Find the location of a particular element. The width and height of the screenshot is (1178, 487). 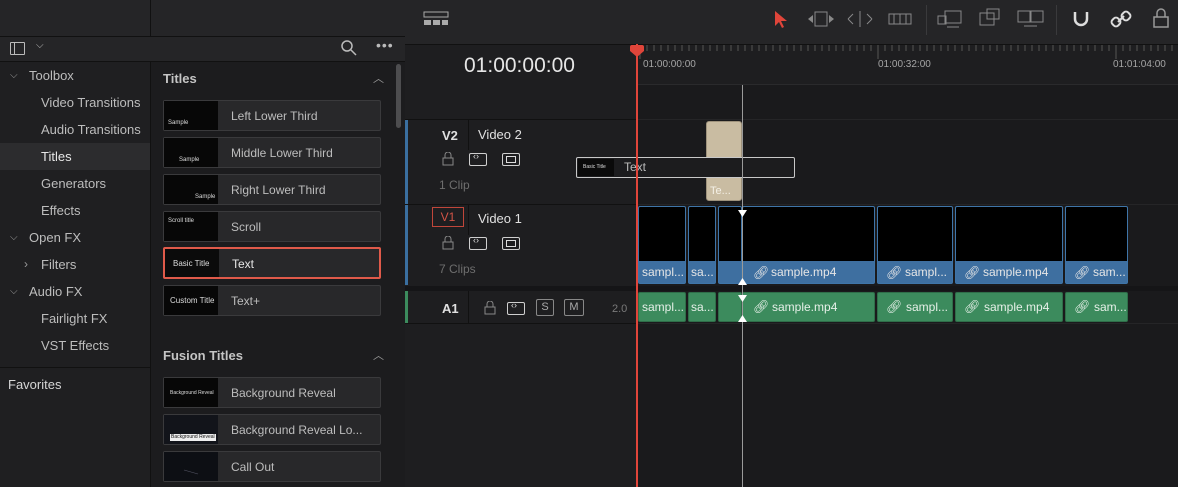

timeline-view-icon is located at coordinates (436, 20).